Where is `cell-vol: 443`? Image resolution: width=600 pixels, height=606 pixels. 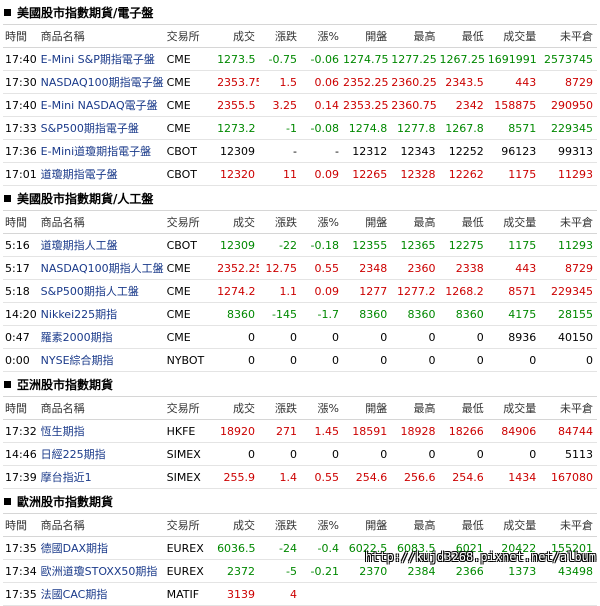
cell-vol: 443 is located at coordinates (514, 82).